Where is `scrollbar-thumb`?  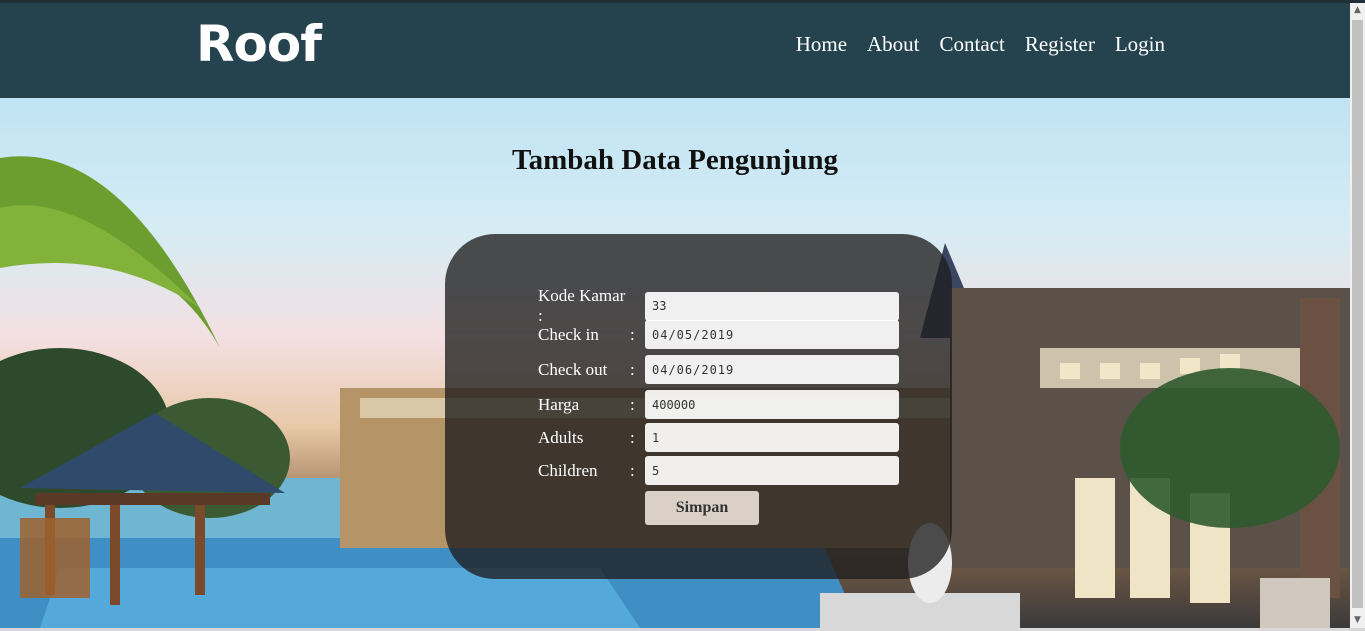 scrollbar-thumb is located at coordinates (1357, 314).